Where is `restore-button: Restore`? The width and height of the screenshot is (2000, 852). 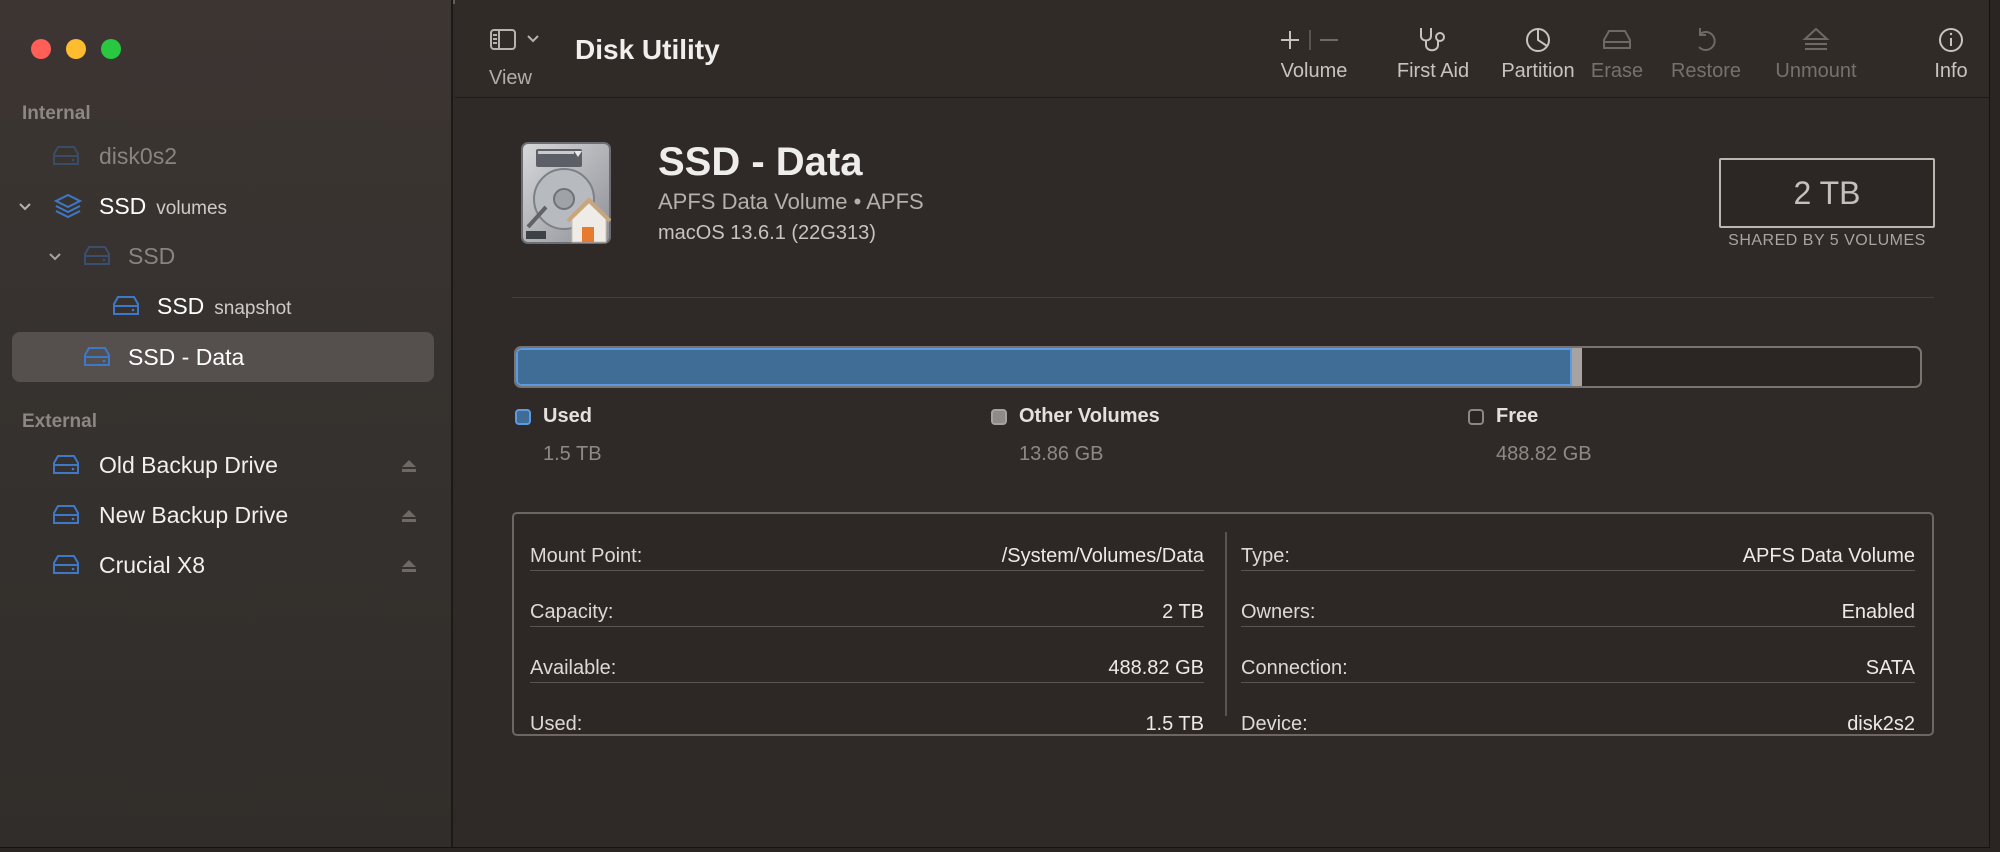
restore-button: Restore is located at coordinates (1706, 56).